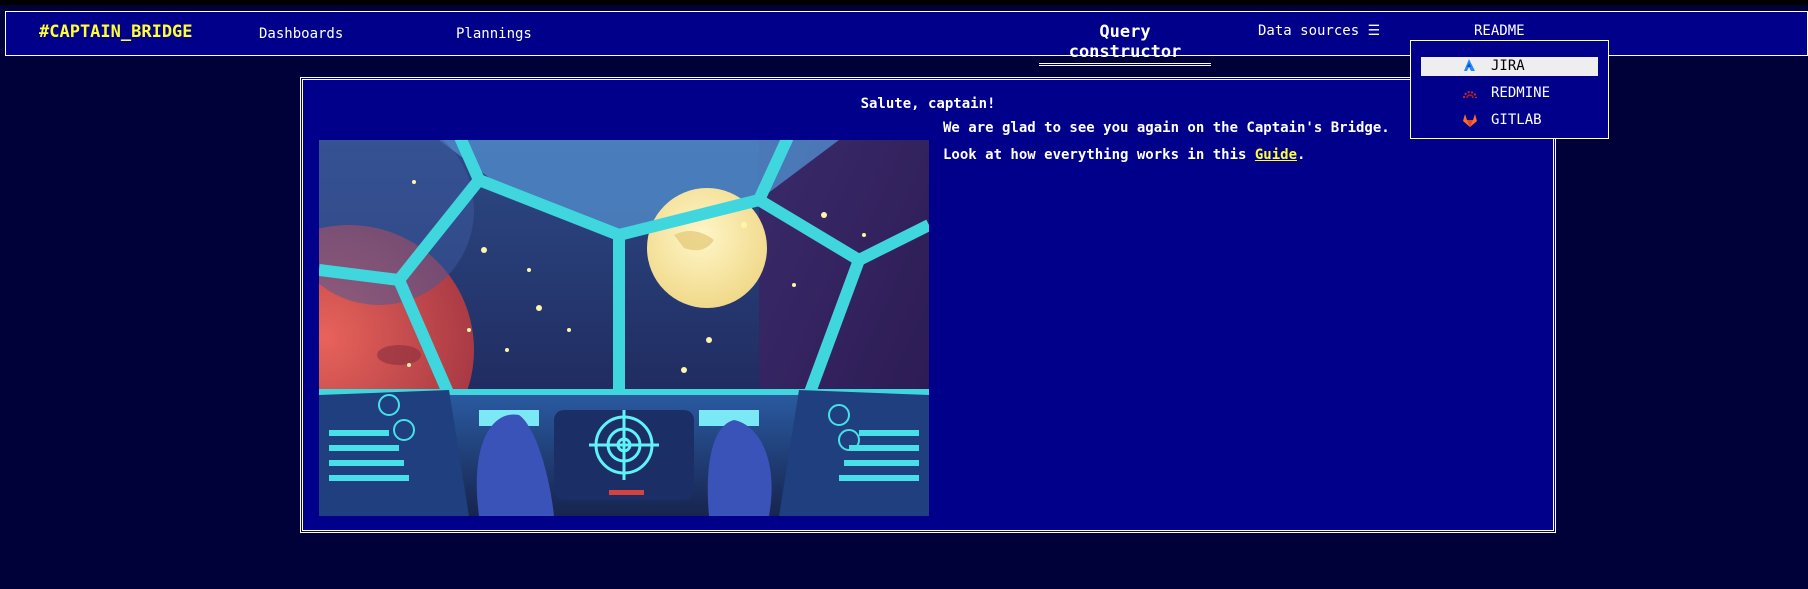  What do you see at coordinates (1125, 44) in the screenshot?
I see `nav-query-constructor: Query constructor` at bounding box center [1125, 44].